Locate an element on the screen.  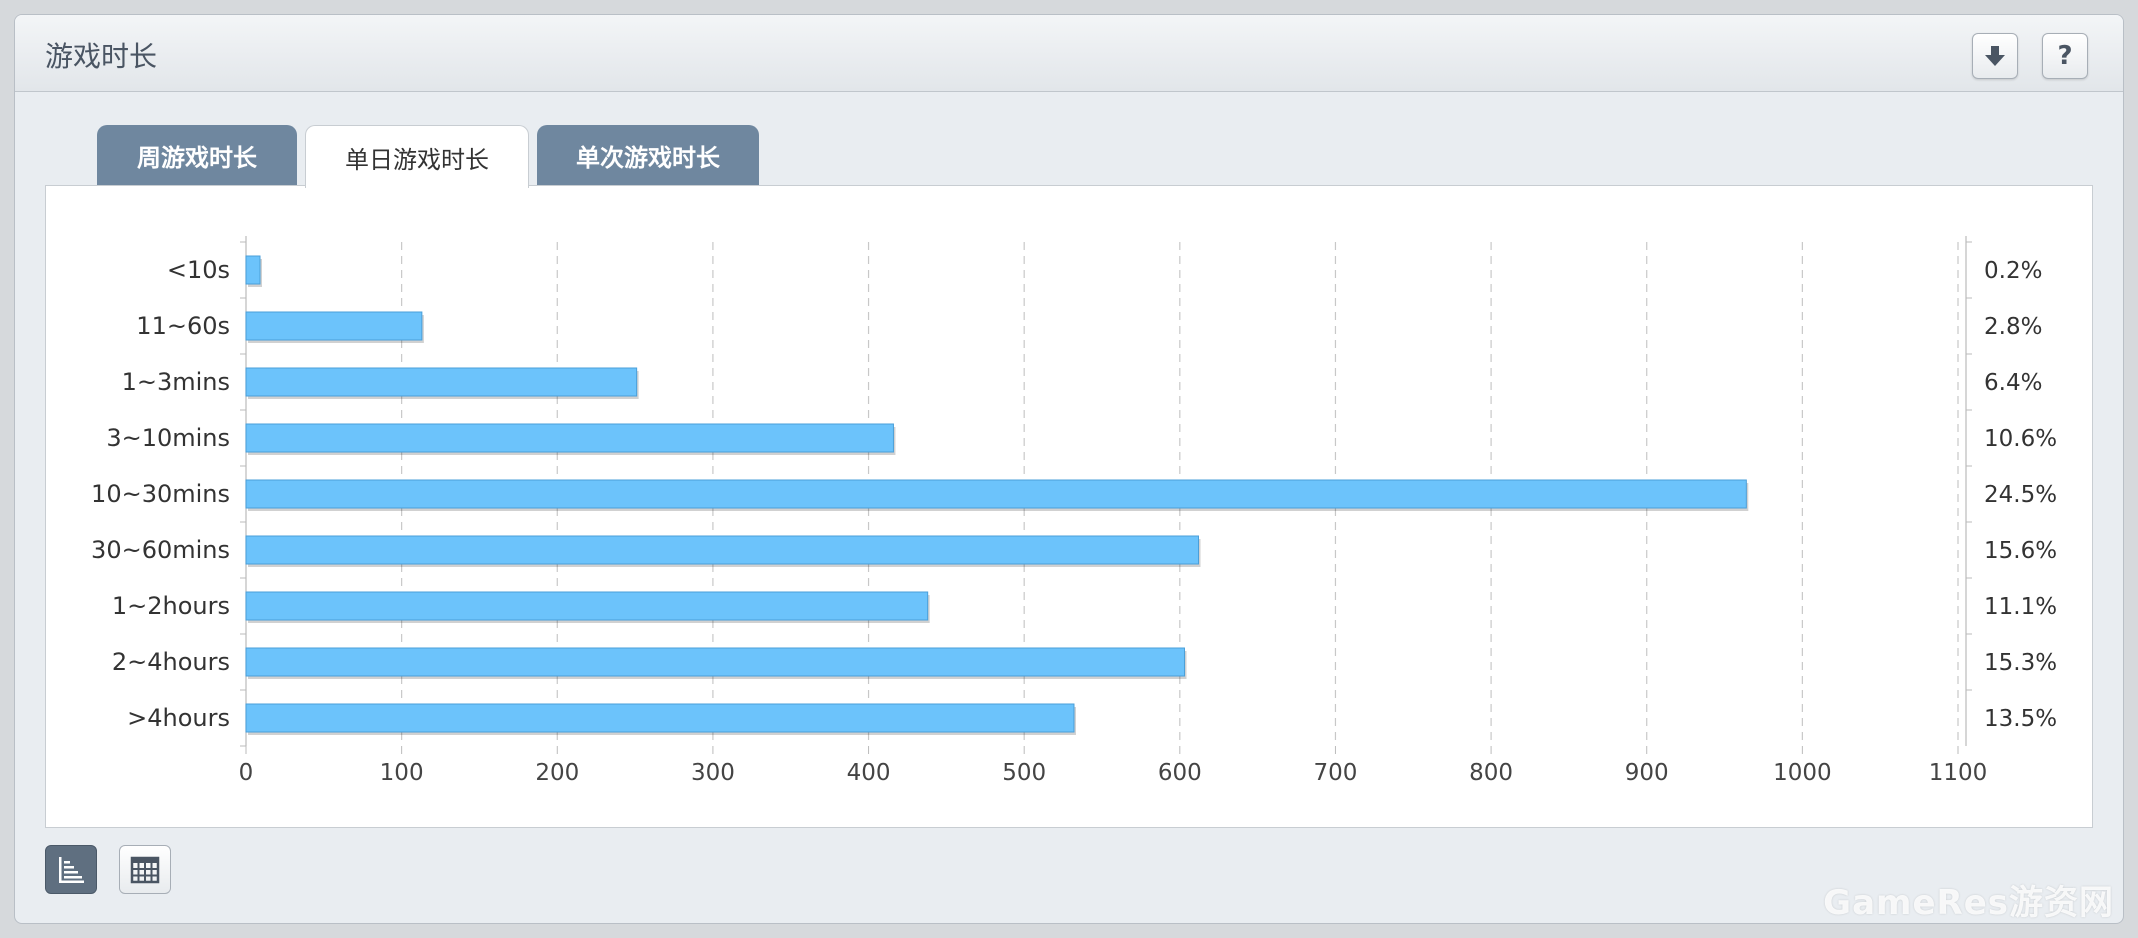
help-button: ? is located at coordinates (2065, 56).